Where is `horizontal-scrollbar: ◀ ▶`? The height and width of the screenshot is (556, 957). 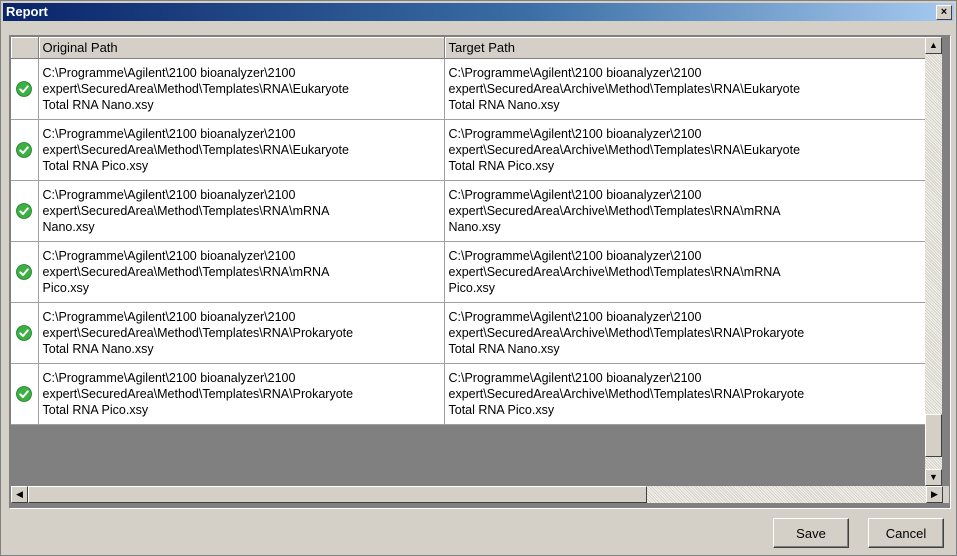 horizontal-scrollbar: ◀ ▶ is located at coordinates (477, 494).